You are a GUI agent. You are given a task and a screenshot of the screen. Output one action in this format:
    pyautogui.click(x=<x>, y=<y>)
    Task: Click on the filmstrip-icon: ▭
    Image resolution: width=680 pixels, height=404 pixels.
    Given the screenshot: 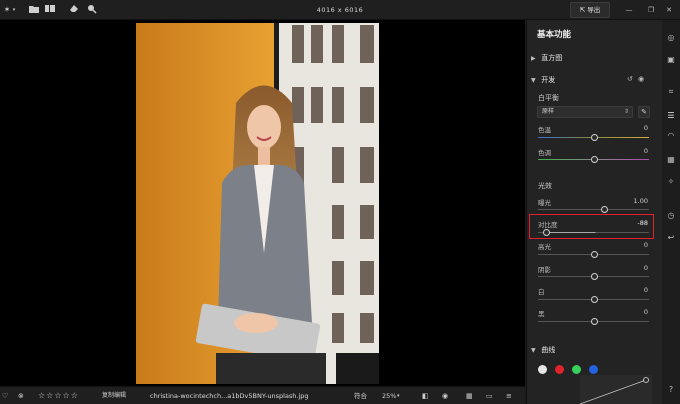 What is the action you would take?
    pyautogui.click(x=489, y=396)
    